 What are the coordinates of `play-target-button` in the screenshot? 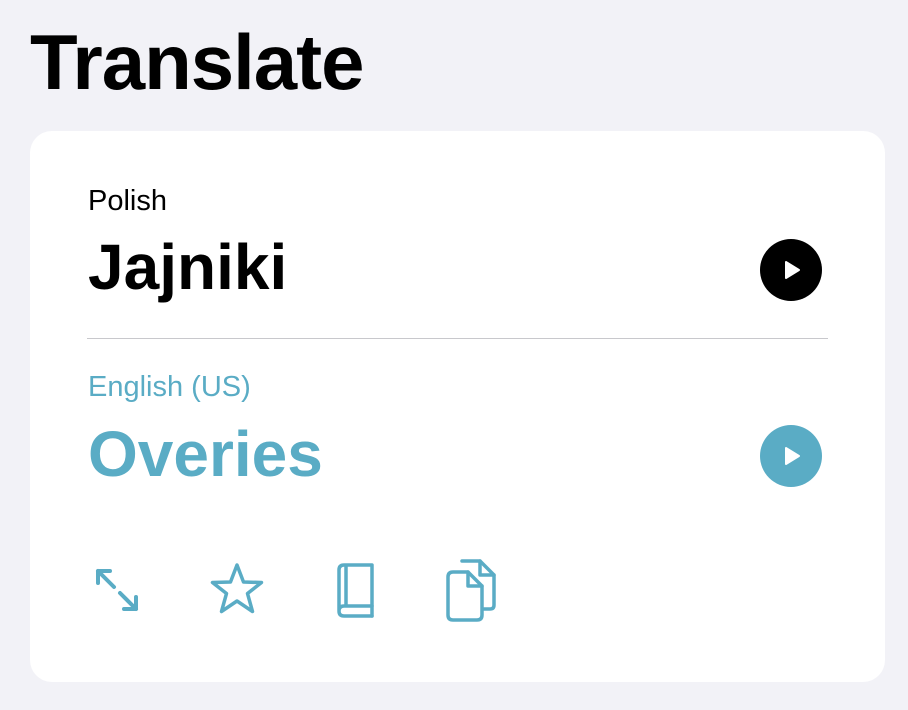 It's located at (791, 456).